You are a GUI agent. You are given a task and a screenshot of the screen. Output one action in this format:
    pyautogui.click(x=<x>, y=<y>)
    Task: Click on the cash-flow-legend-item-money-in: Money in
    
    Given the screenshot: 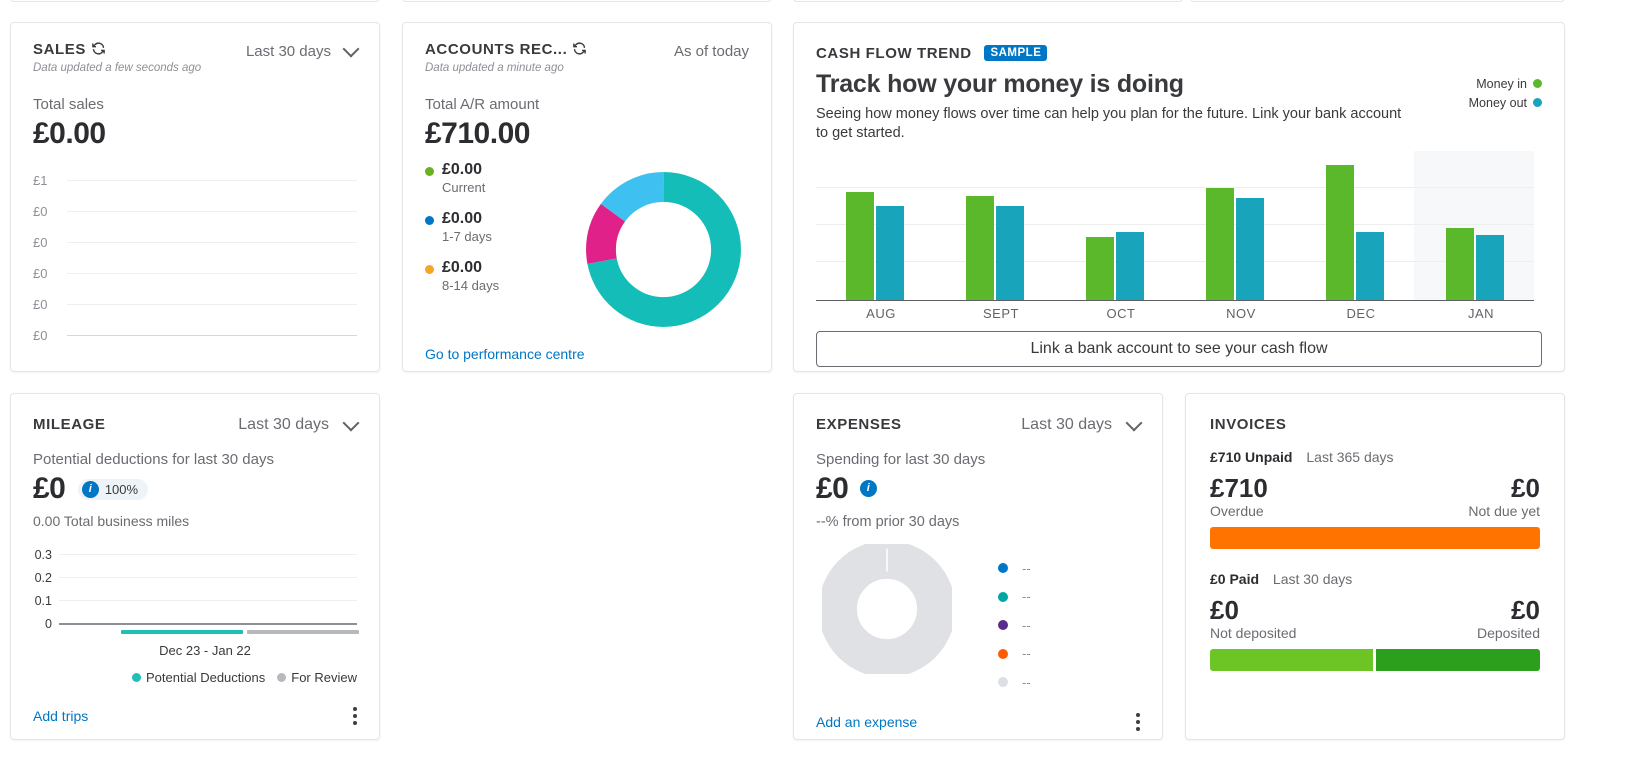 What is the action you would take?
    pyautogui.click(x=1505, y=84)
    